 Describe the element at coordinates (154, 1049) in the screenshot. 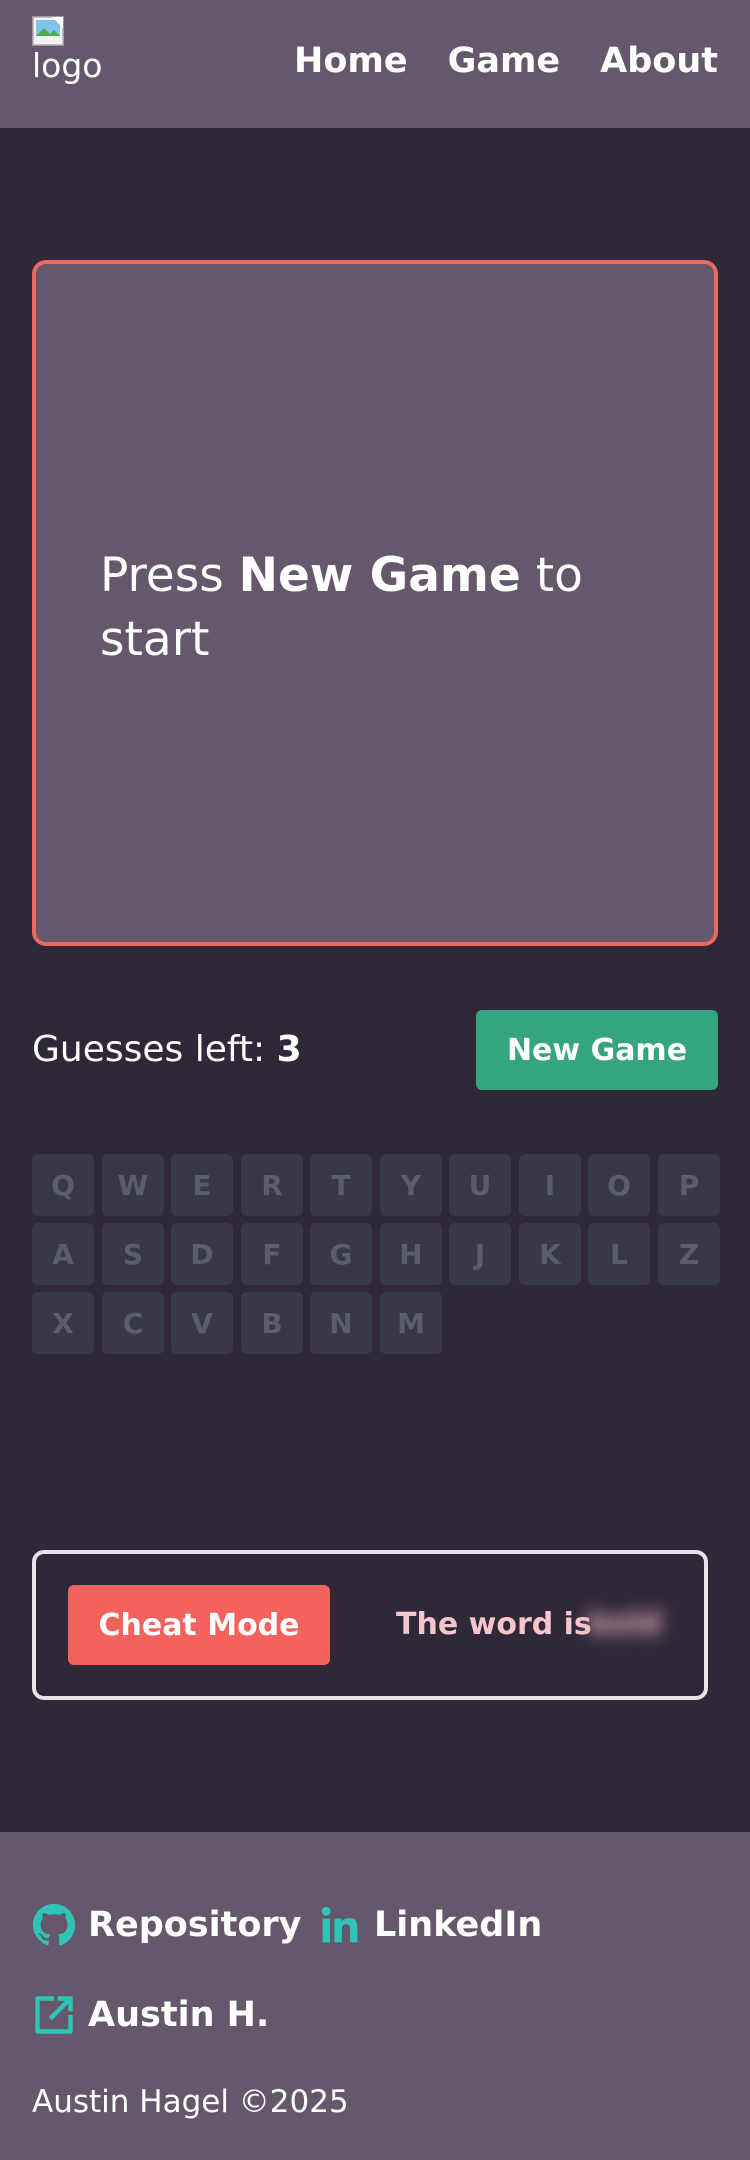

I see `guesses-label: Guesses left:` at that location.